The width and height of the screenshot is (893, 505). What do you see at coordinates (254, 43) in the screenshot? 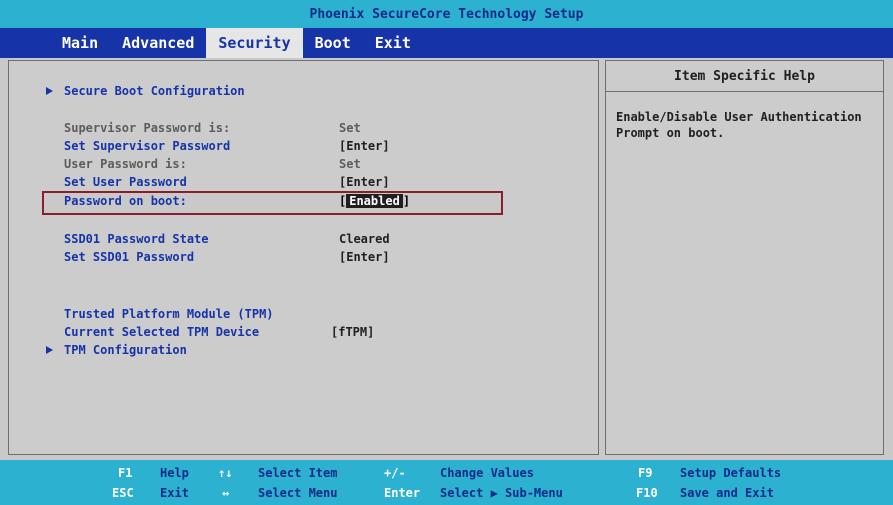
I see `tab-security: Security` at bounding box center [254, 43].